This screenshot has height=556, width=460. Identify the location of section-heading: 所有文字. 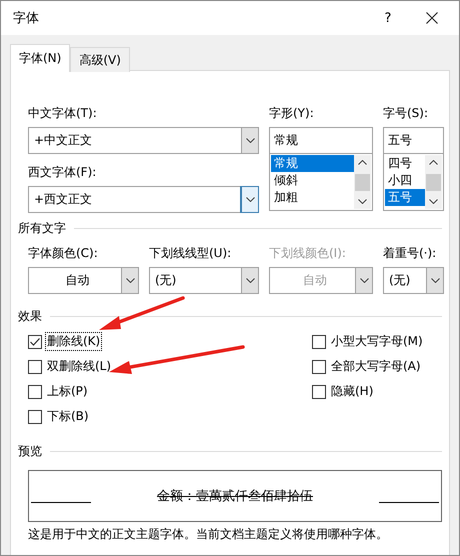
(42, 228).